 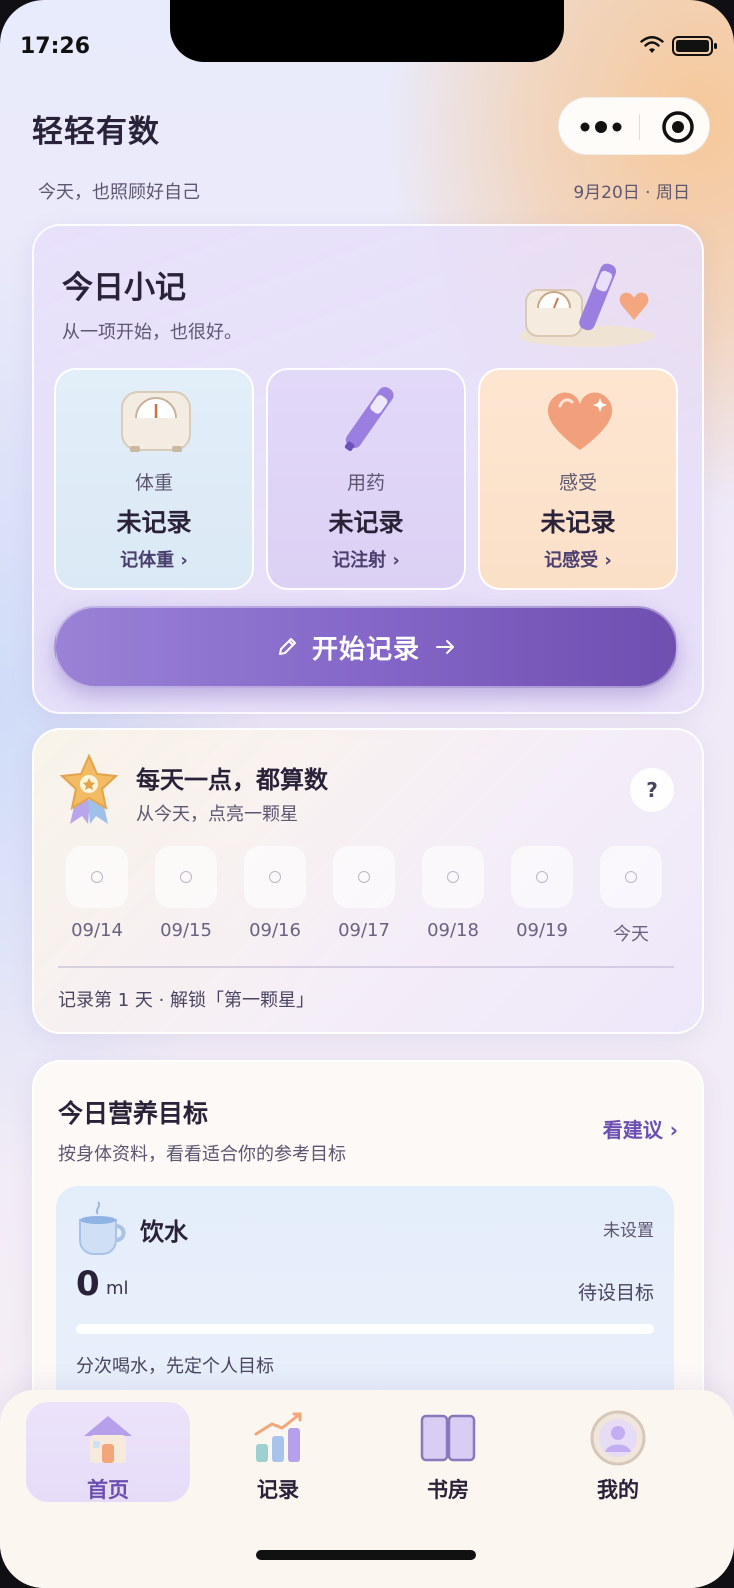 I want to click on record-feeling-link: 记感受 ›, so click(x=578, y=559).